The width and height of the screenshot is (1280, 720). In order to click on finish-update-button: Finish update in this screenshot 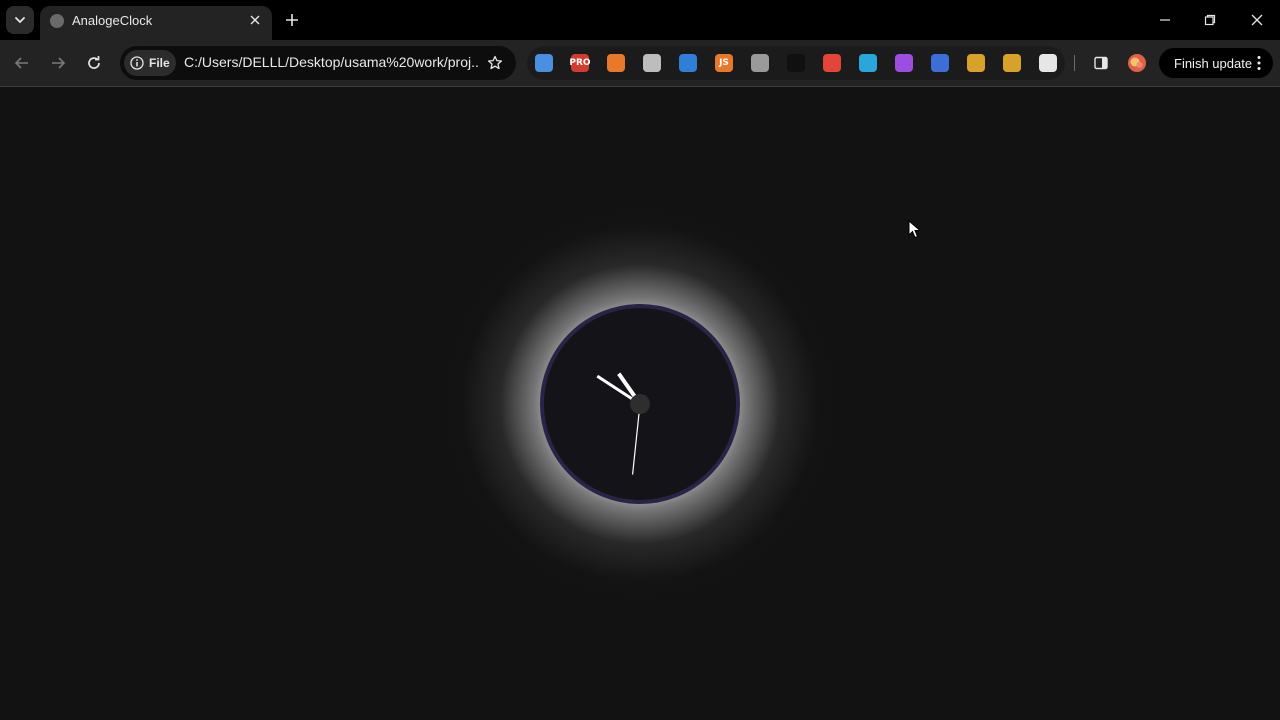, I will do `click(1216, 63)`.